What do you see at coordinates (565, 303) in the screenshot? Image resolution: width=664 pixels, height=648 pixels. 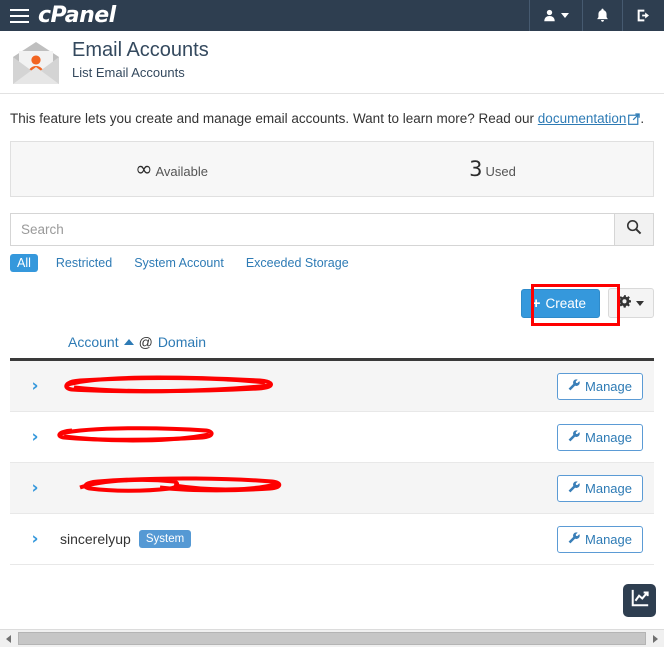 I see `create-button-label: Create` at bounding box center [565, 303].